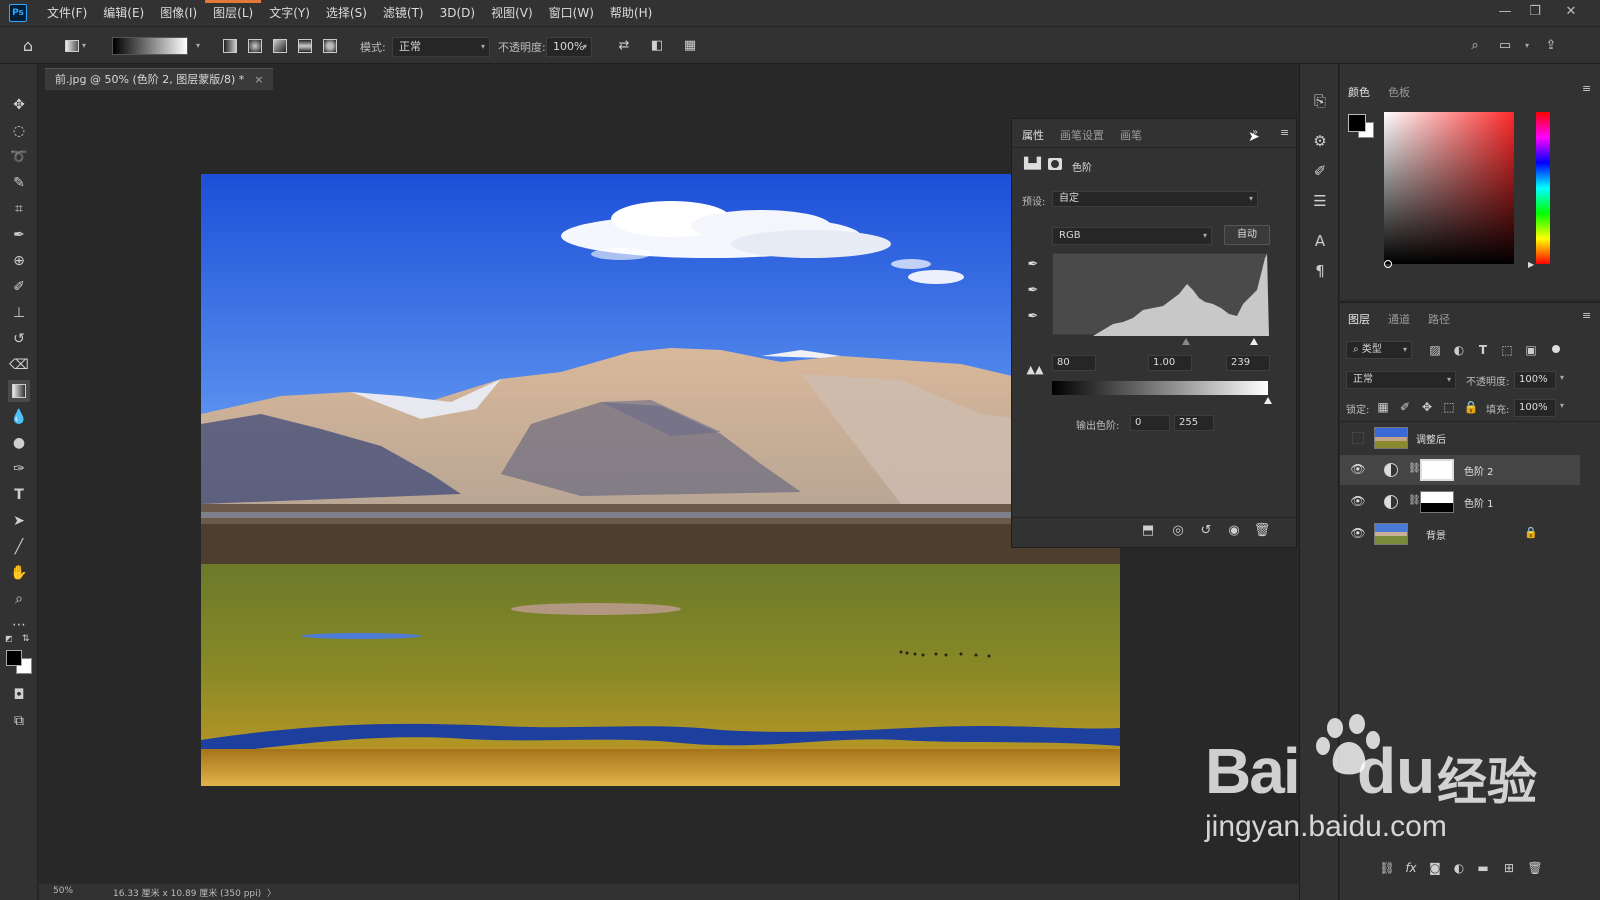 The height and width of the screenshot is (900, 1600). Describe the element at coordinates (1194, 423) in the screenshot. I see `output-white-field: 255` at that location.